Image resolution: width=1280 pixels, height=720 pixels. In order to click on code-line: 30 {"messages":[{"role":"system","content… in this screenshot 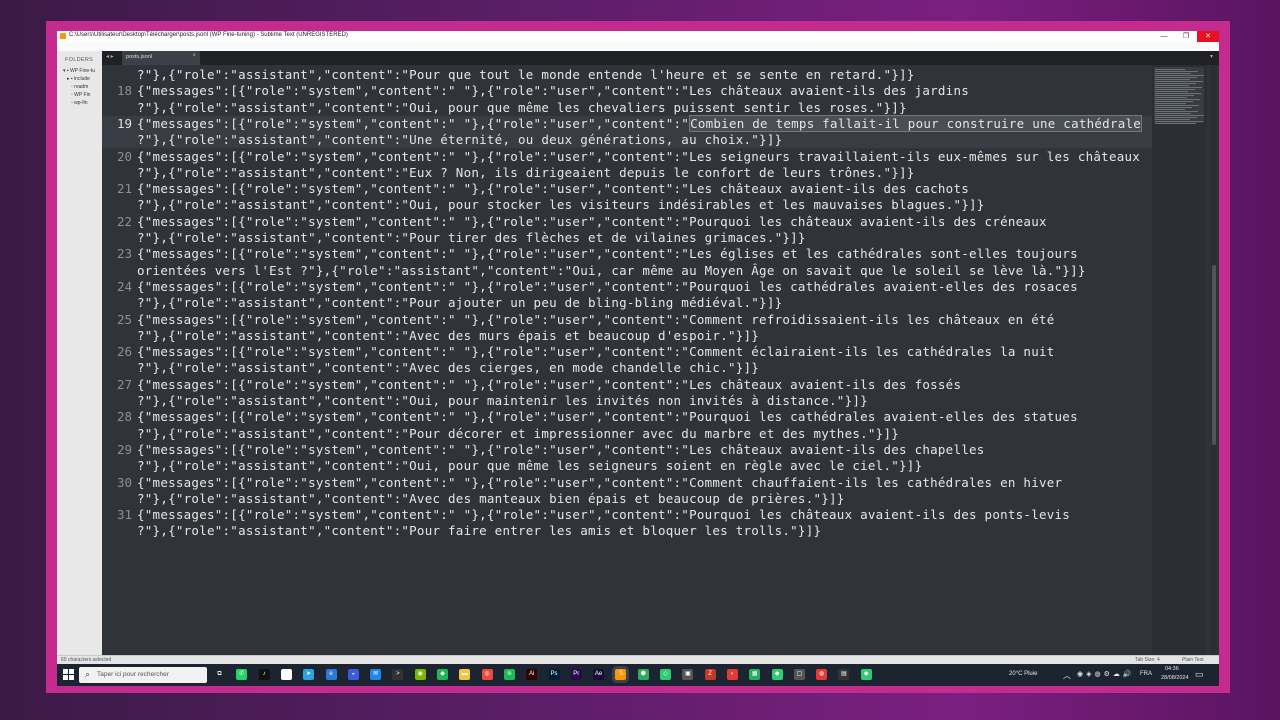, I will do `click(627, 483)`.